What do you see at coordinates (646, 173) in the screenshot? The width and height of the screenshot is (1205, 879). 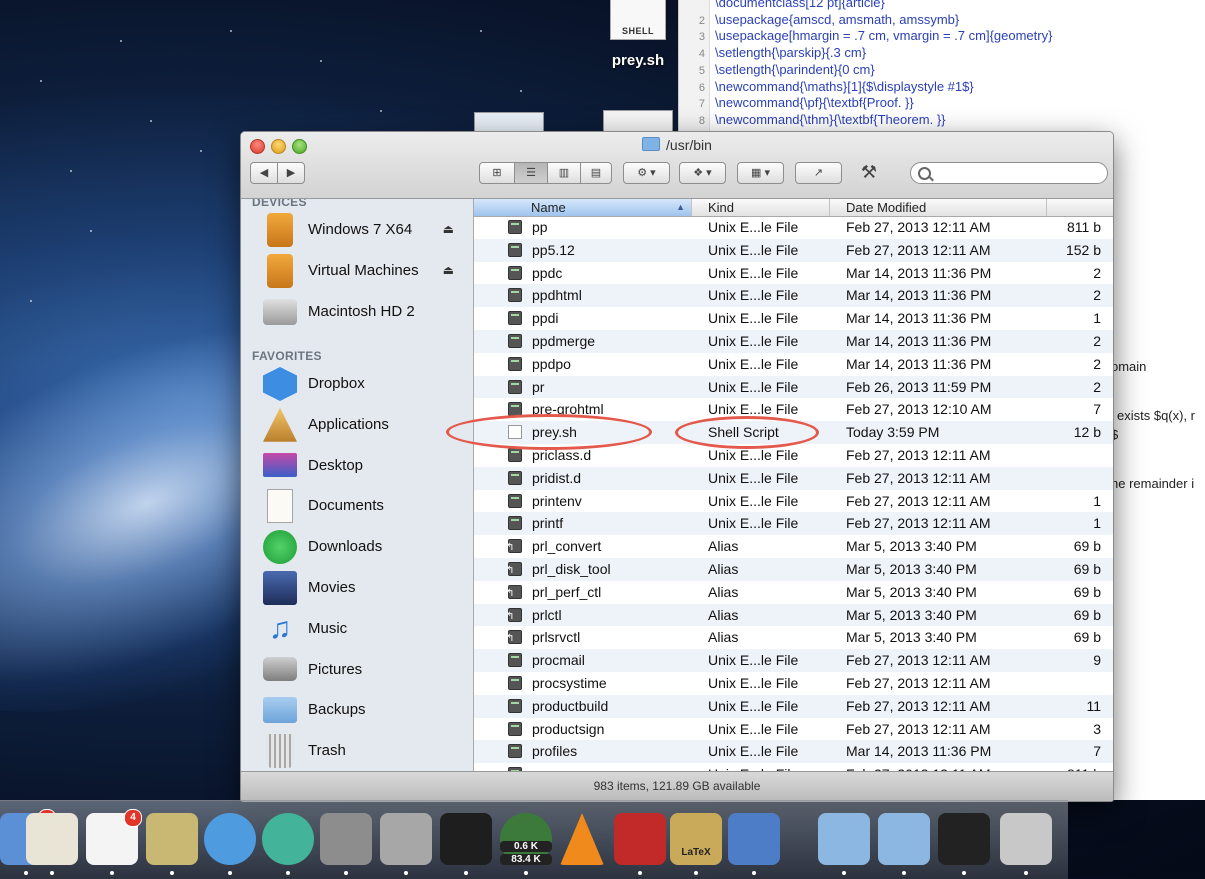 I see `action-menu-button: ⚙ ▾` at bounding box center [646, 173].